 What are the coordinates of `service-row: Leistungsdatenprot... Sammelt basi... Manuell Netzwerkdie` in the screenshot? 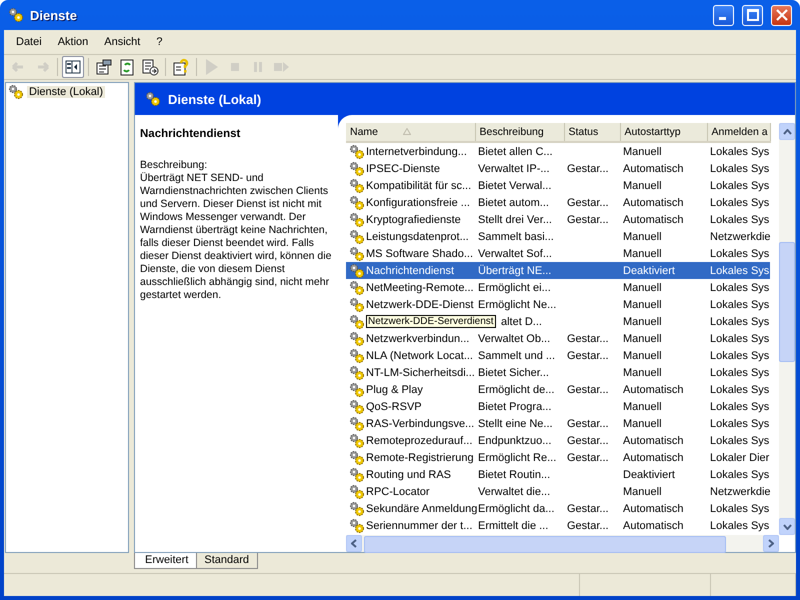 It's located at (558, 236).